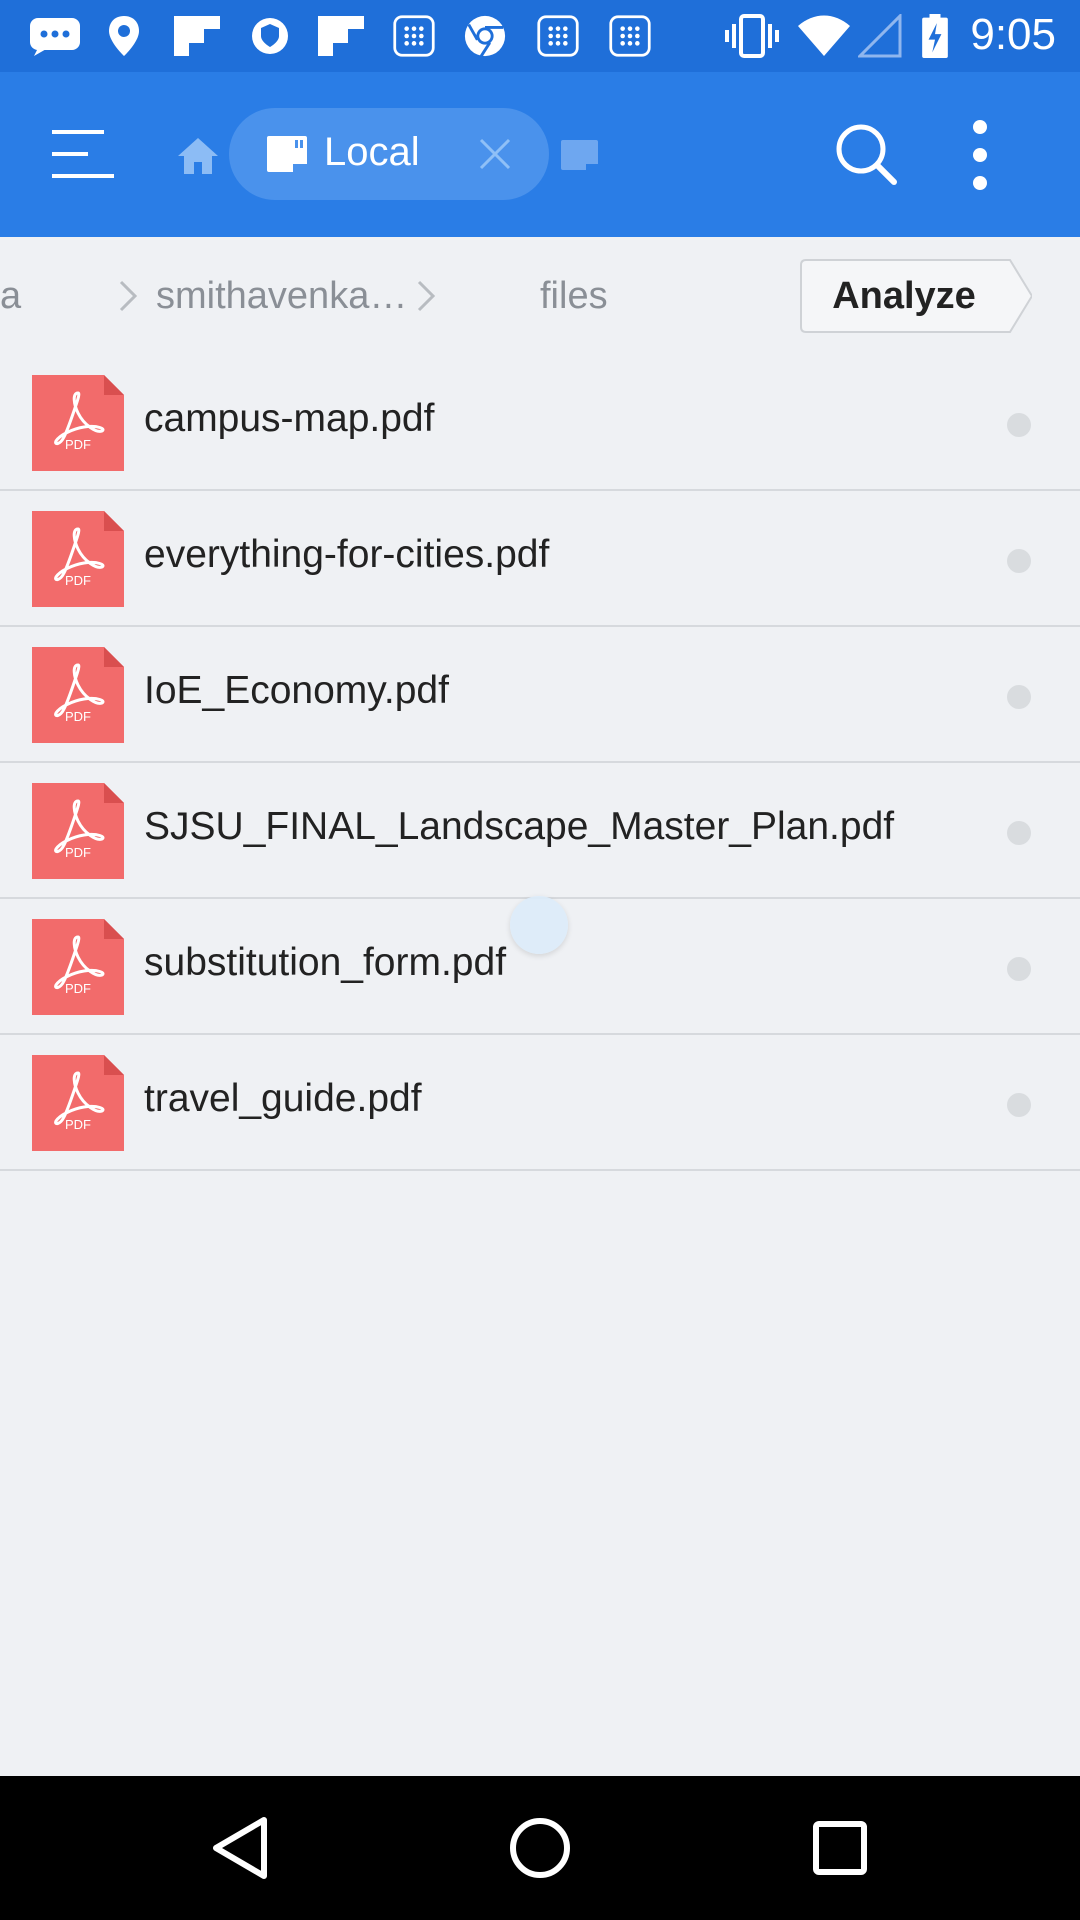 This screenshot has height=1920, width=1080. Describe the element at coordinates (325, 962) in the screenshot. I see `file-name: substitution_form.pdf` at that location.